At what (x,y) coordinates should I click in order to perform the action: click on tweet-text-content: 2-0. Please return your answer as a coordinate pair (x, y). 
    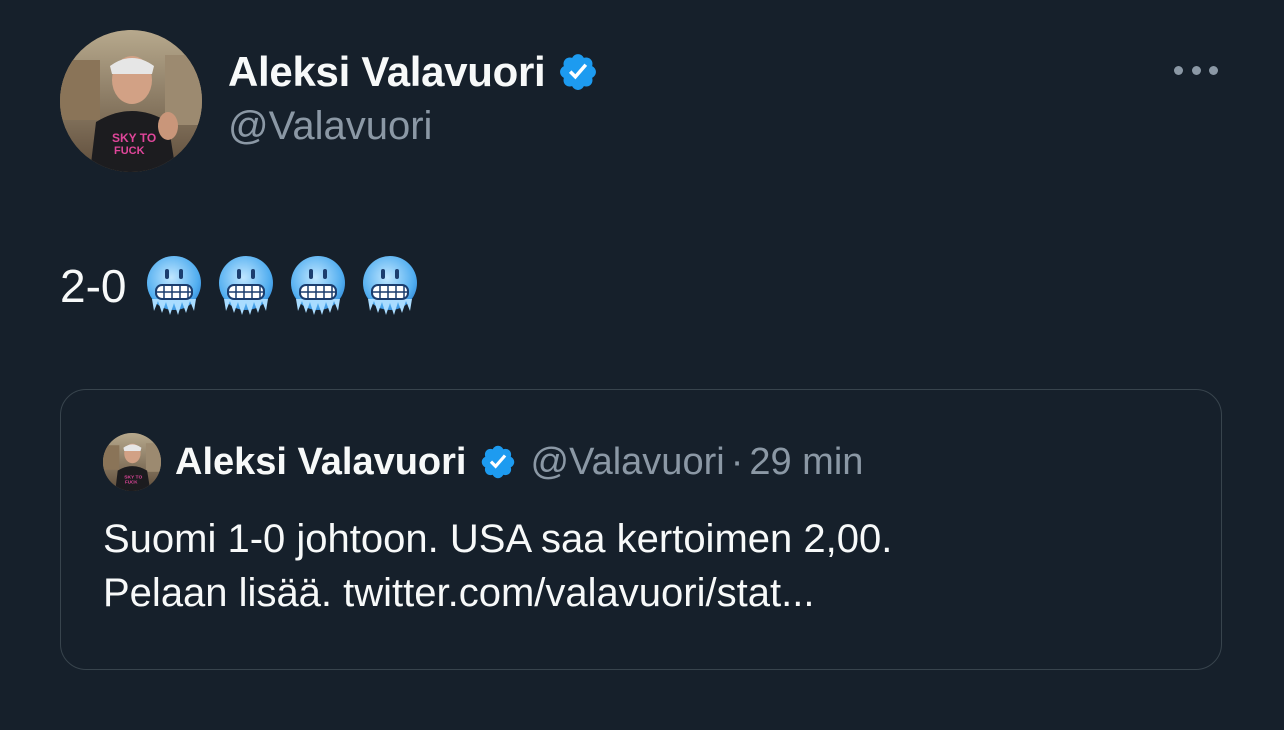
    Looking at the image, I should click on (93, 286).